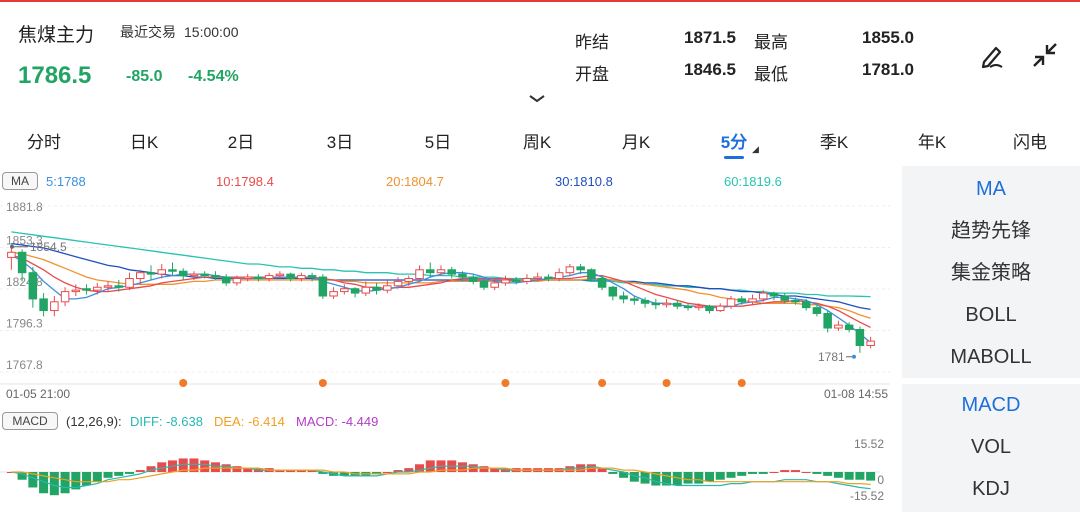 The height and width of the screenshot is (512, 1080). What do you see at coordinates (869, 444) in the screenshot?
I see `macd-tick-top: 15.52` at bounding box center [869, 444].